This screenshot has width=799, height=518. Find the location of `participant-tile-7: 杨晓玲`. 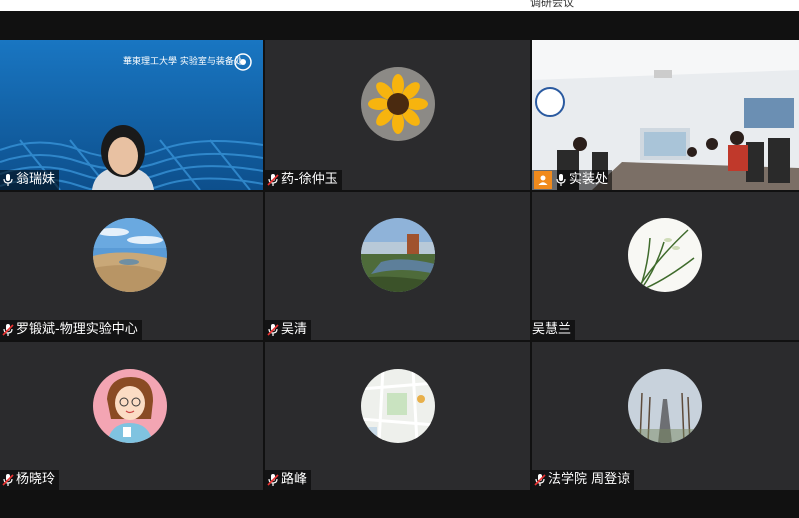

participant-tile-7: 杨晓玲 is located at coordinates (131, 416).